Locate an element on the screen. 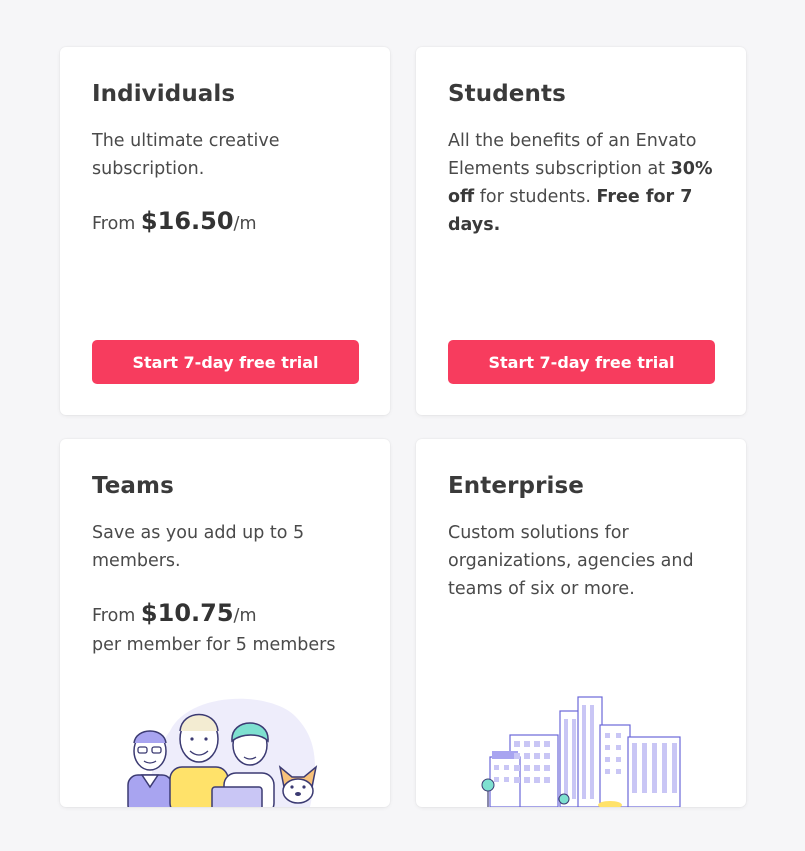 This screenshot has height=851, width=805. desc-text: for students. is located at coordinates (535, 197).